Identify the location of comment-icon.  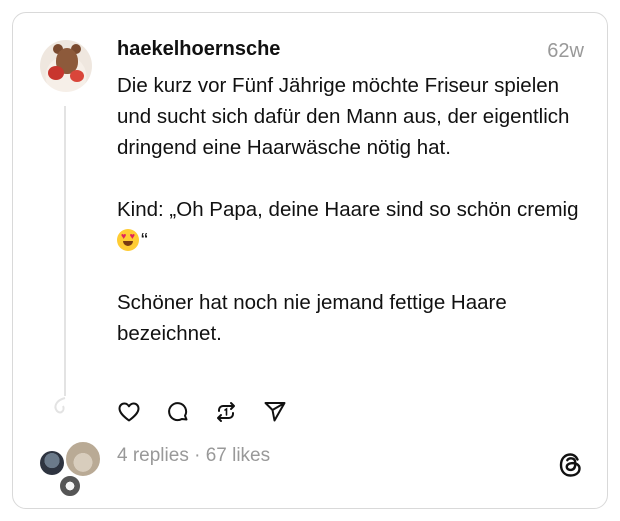
(178, 412).